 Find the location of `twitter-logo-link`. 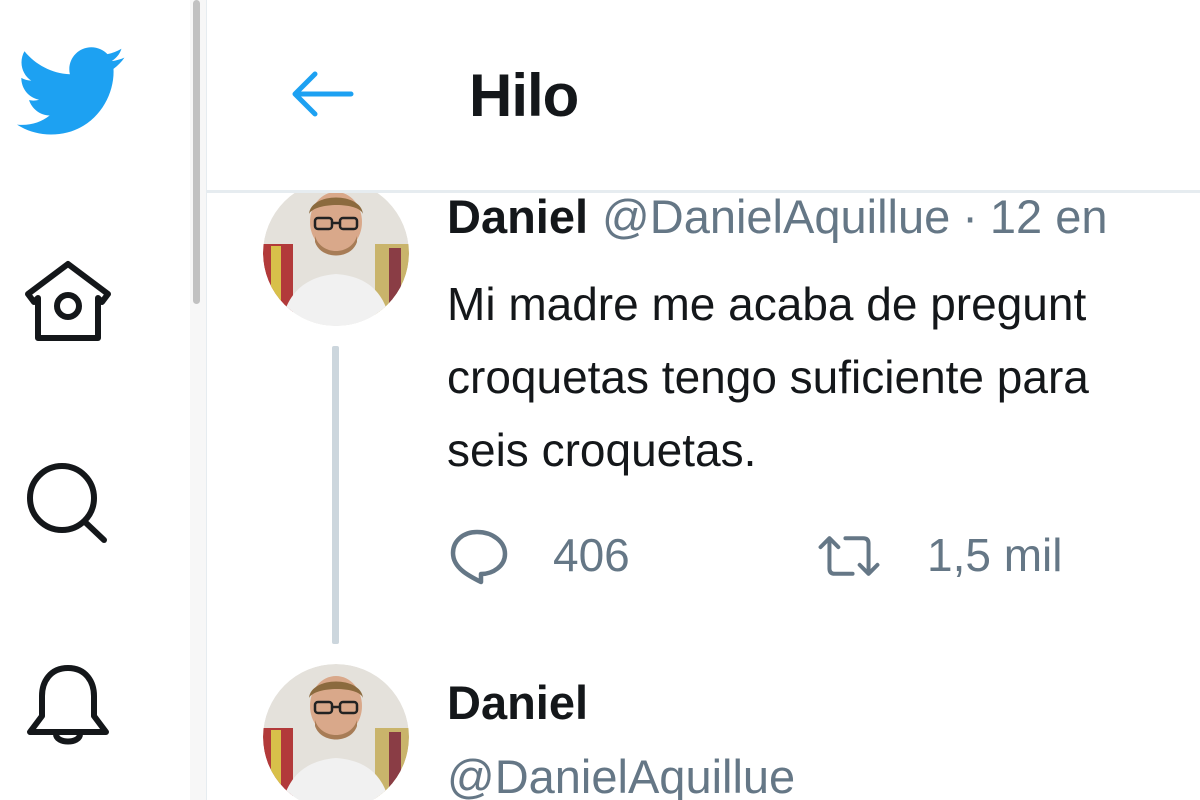

twitter-logo-link is located at coordinates (71, 90).